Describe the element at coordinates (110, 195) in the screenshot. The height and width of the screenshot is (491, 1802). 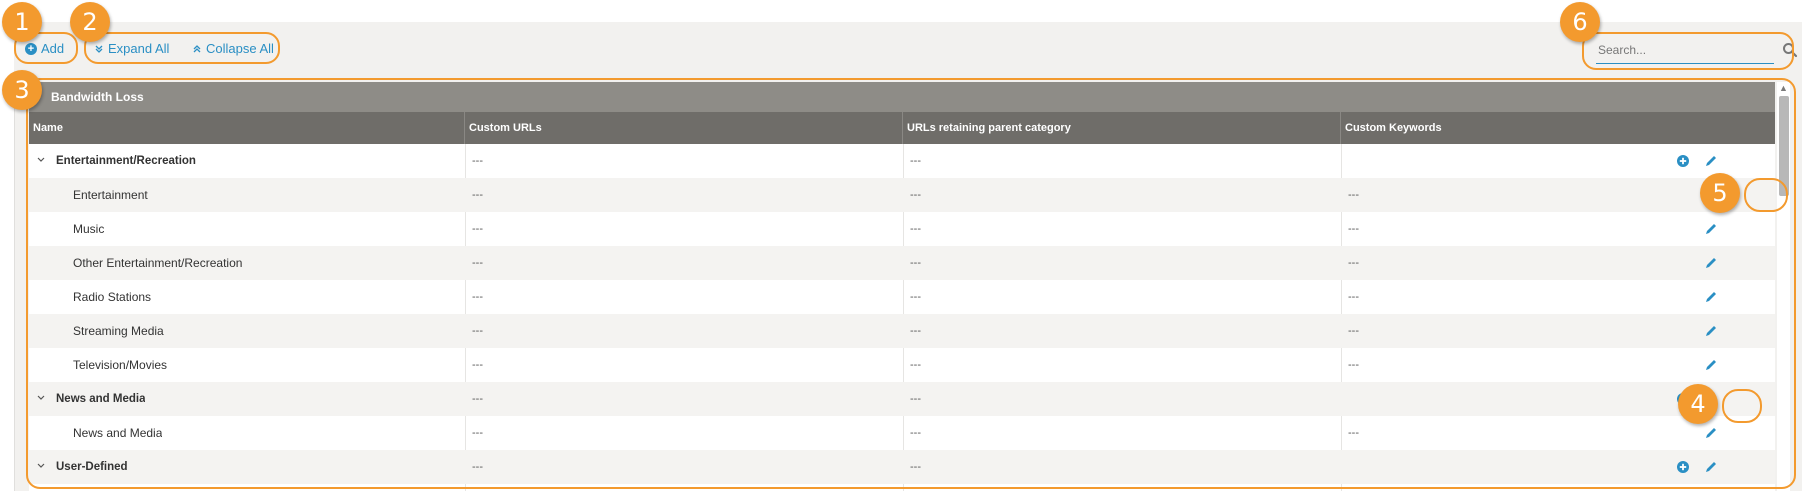
I see `row-name: Entertainment` at that location.